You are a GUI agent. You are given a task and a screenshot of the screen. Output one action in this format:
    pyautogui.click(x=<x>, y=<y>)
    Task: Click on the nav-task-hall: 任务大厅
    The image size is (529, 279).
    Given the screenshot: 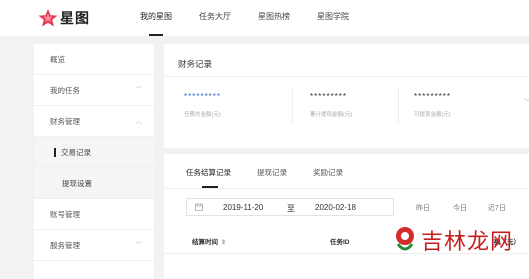 What is the action you would take?
    pyautogui.click(x=215, y=18)
    